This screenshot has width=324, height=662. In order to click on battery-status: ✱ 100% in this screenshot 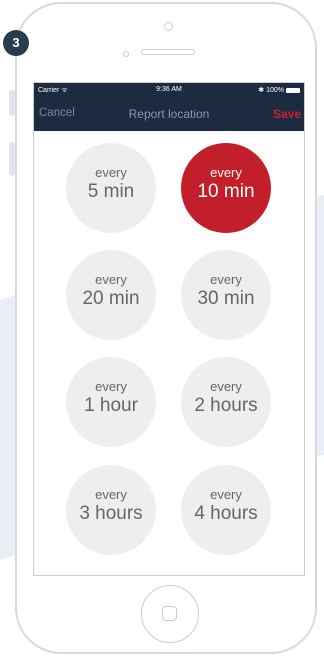, I will do `click(279, 90)`.